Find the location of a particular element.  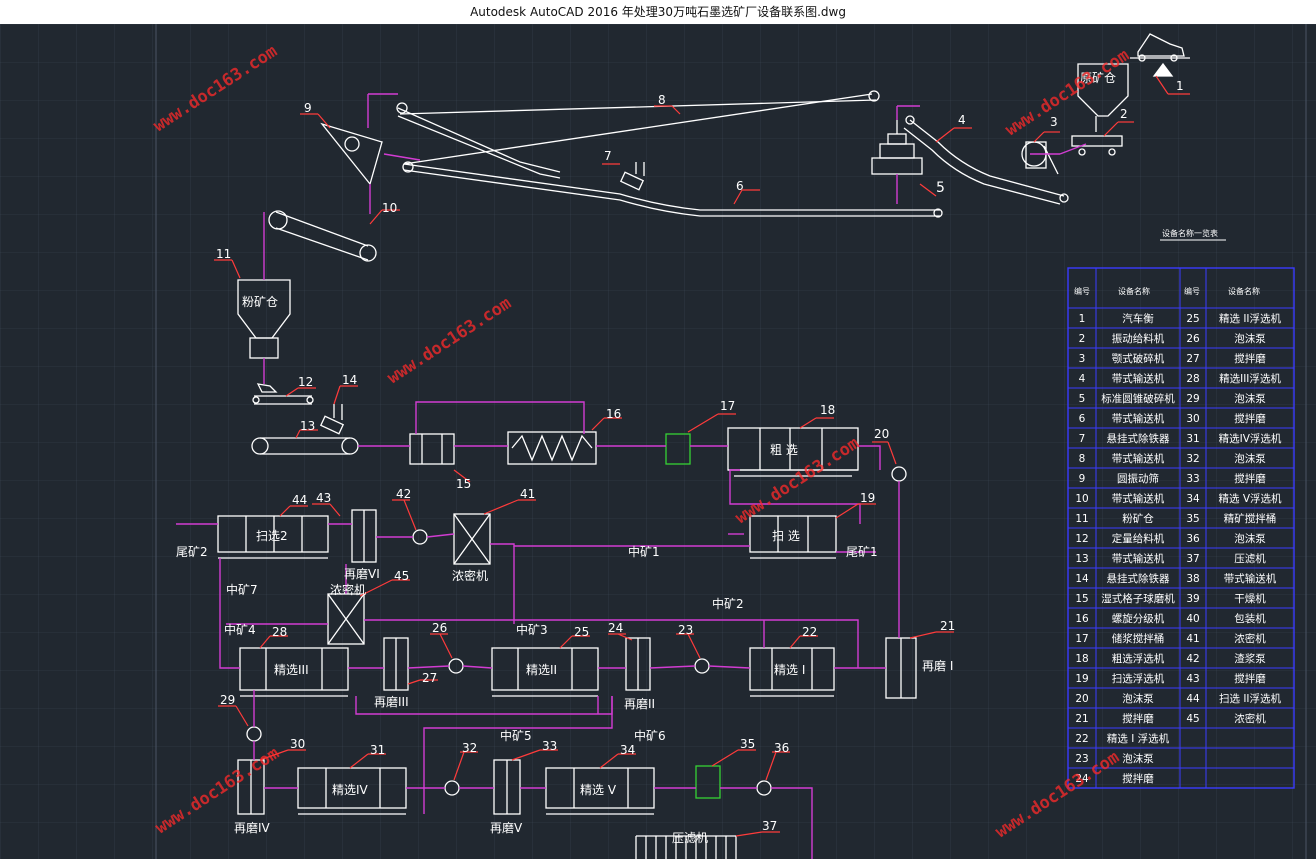

table-cell-number: 45 is located at coordinates (1192, 719).